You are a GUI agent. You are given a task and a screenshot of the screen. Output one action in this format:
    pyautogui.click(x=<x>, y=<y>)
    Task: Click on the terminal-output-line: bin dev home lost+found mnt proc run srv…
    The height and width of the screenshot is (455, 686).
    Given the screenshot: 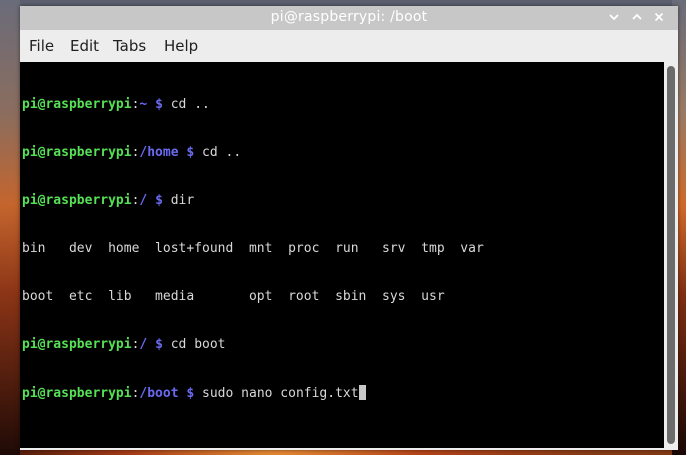 What is the action you would take?
    pyautogui.click(x=253, y=248)
    